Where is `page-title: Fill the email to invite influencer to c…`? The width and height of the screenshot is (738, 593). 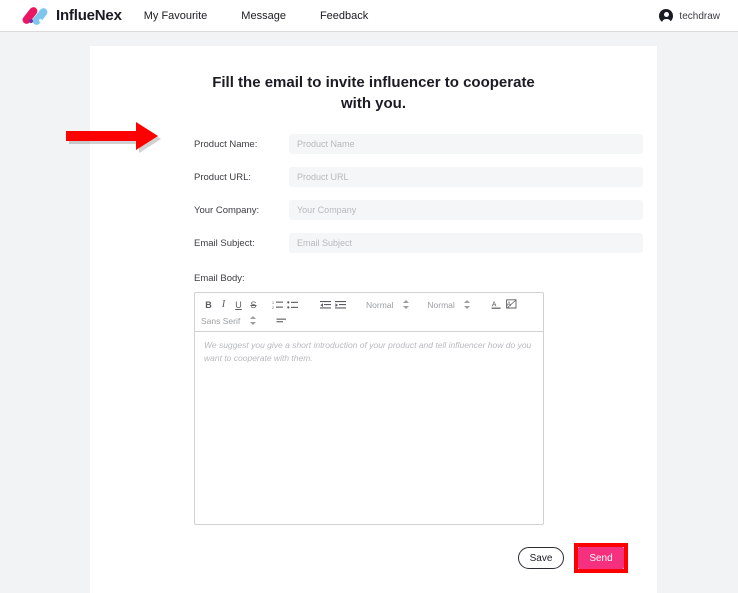
page-title: Fill the email to invite influencer to c… is located at coordinates (373, 93).